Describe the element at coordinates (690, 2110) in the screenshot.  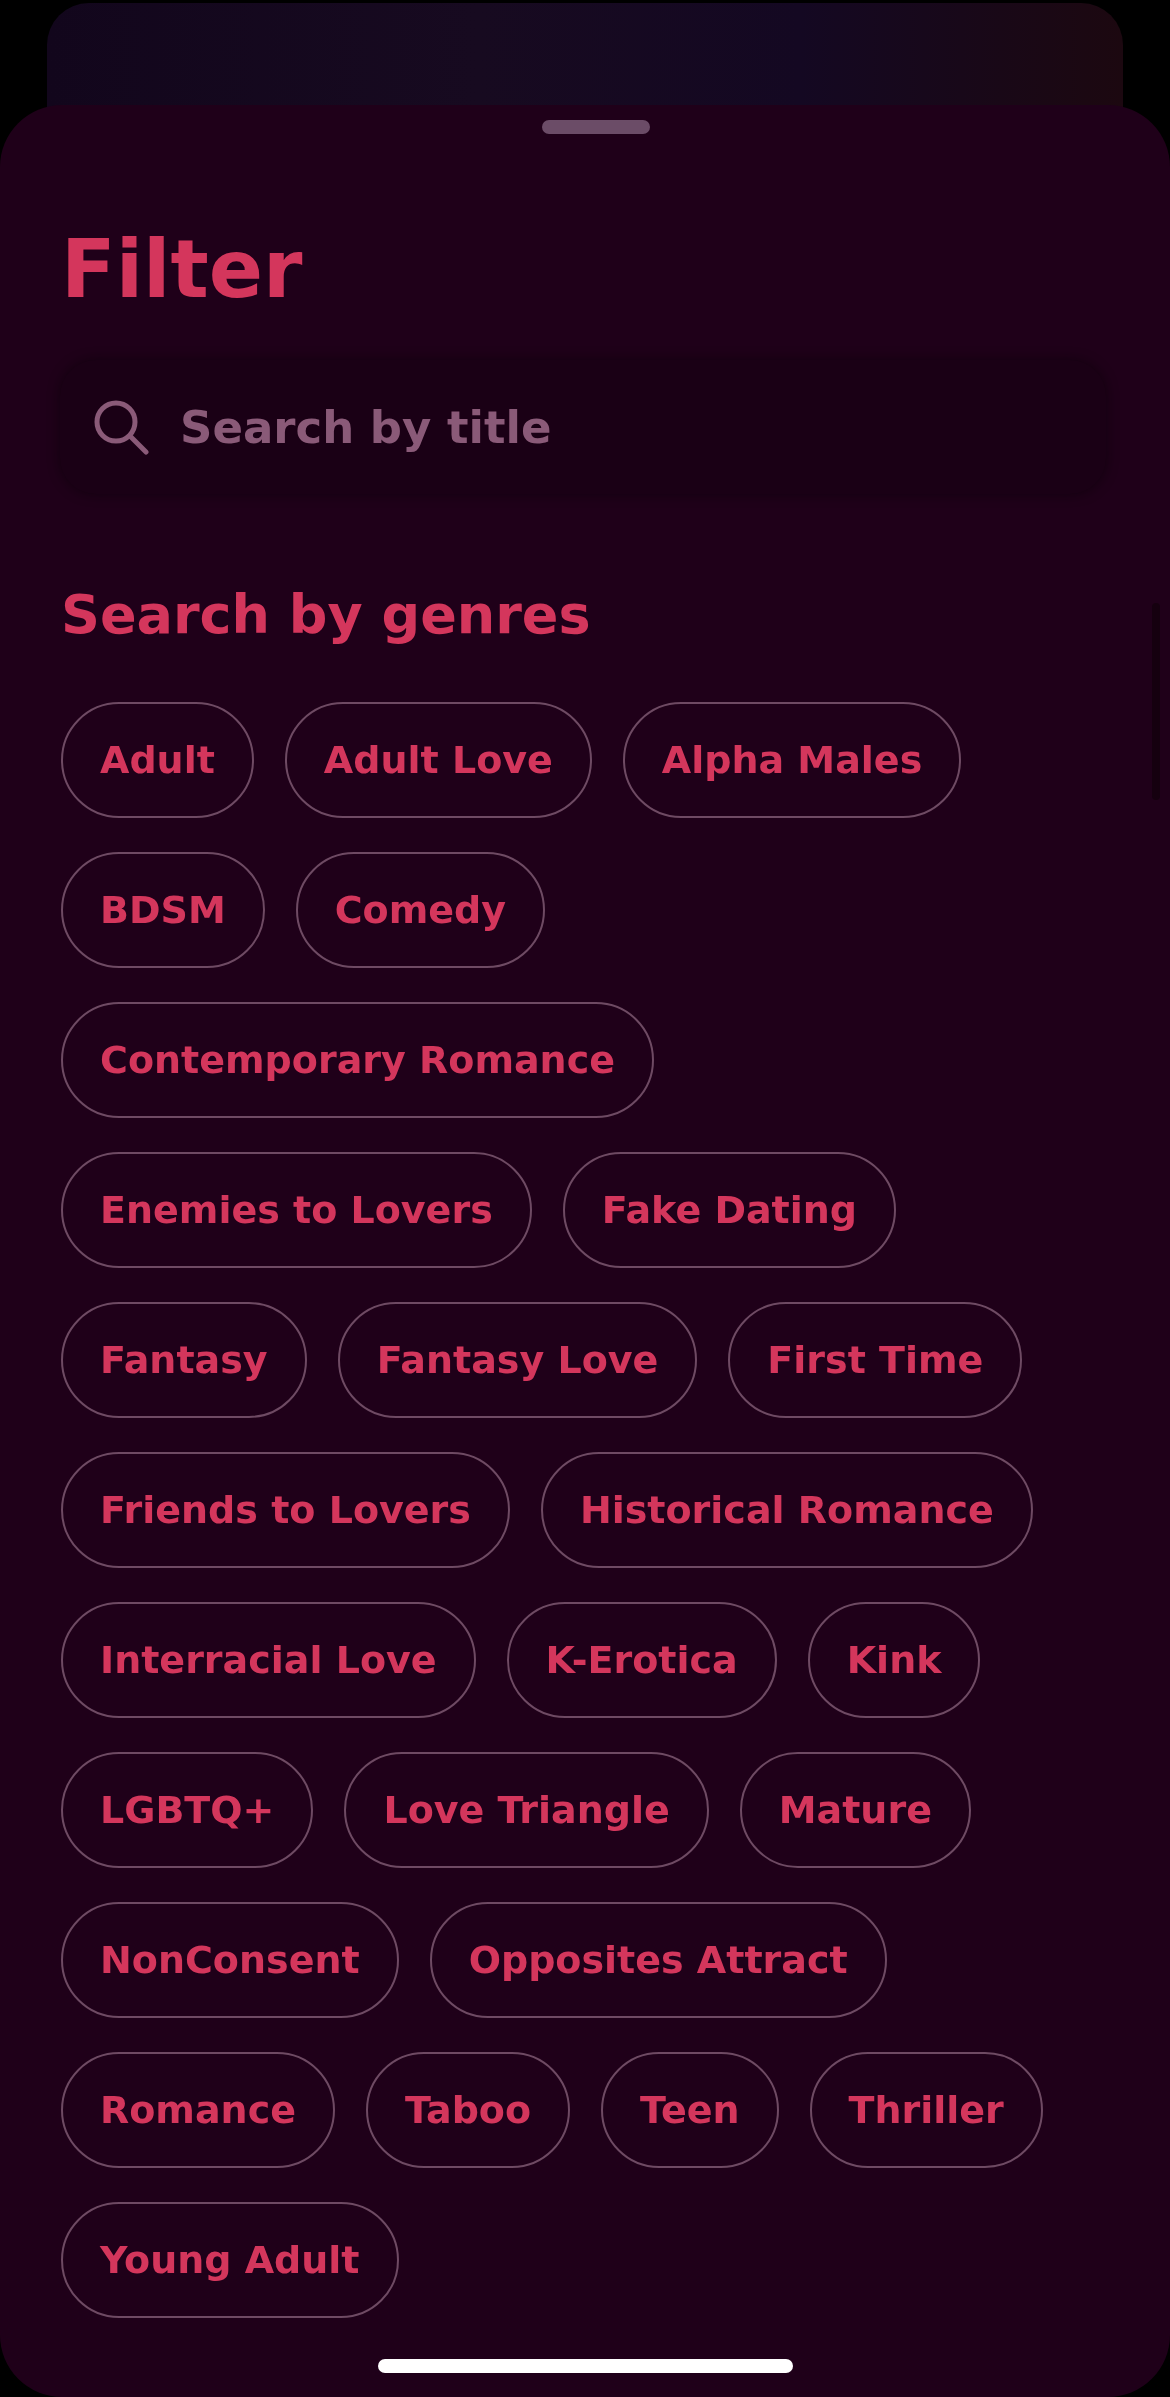
I see `genre-chip: Teen` at that location.